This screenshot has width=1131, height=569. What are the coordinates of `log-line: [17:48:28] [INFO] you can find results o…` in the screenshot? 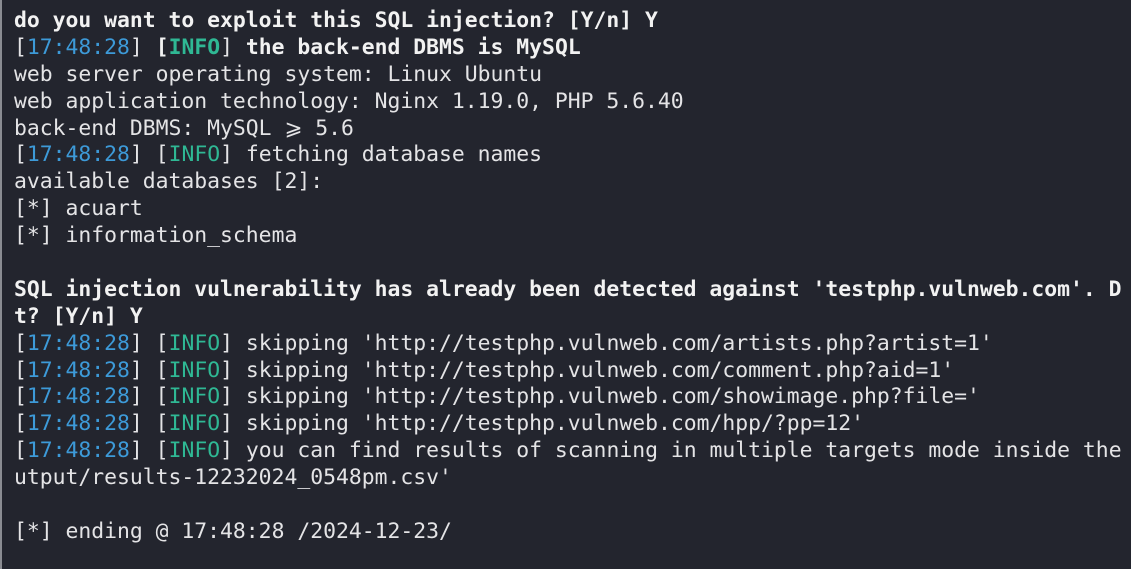 It's located at (568, 451).